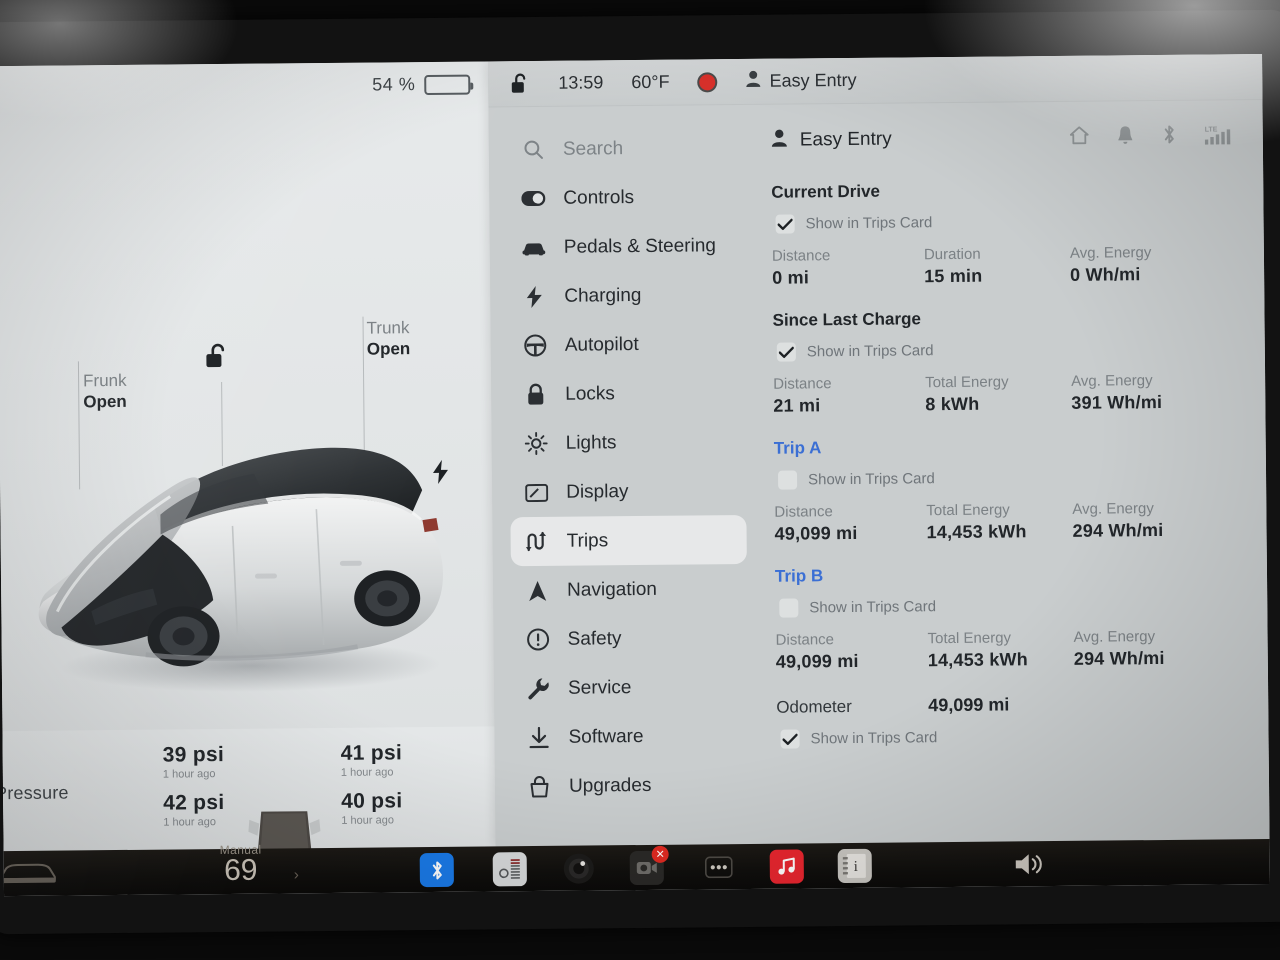  I want to click on alert-circle-icon, so click(537, 639).